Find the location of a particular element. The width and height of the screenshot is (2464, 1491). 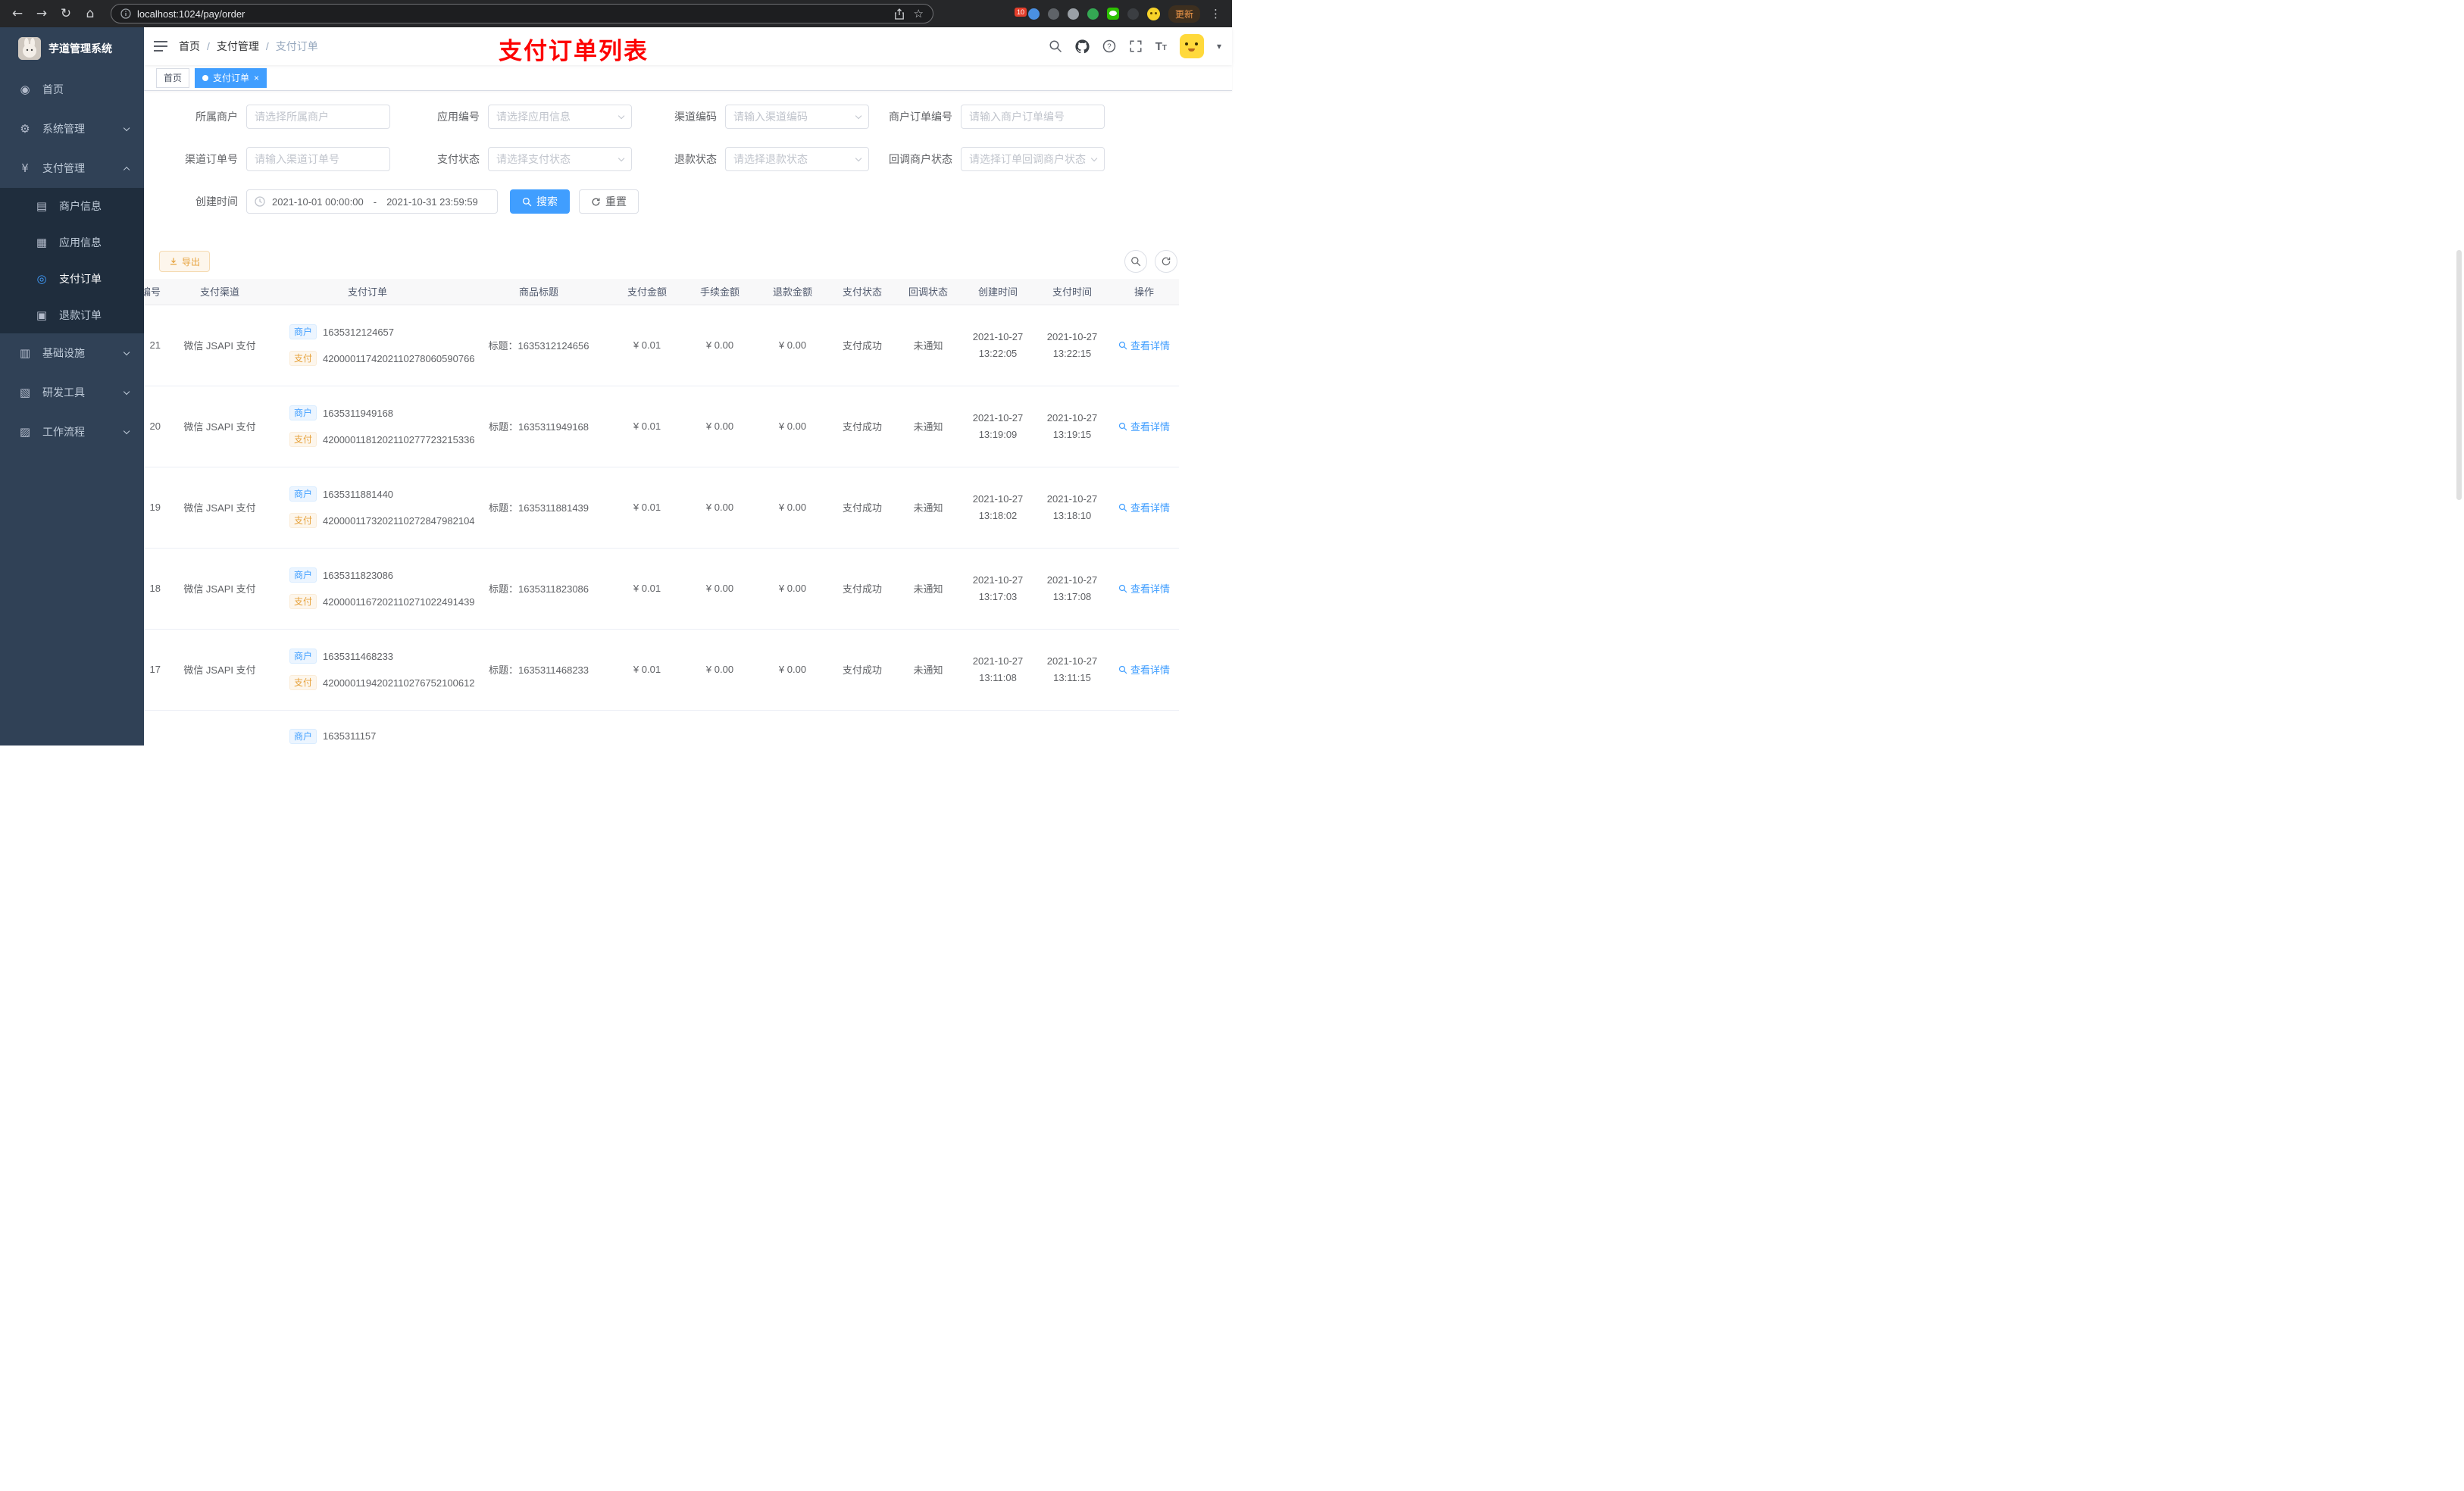

sidebar-item-workflow: ▨ 工作流程 is located at coordinates (72, 432).